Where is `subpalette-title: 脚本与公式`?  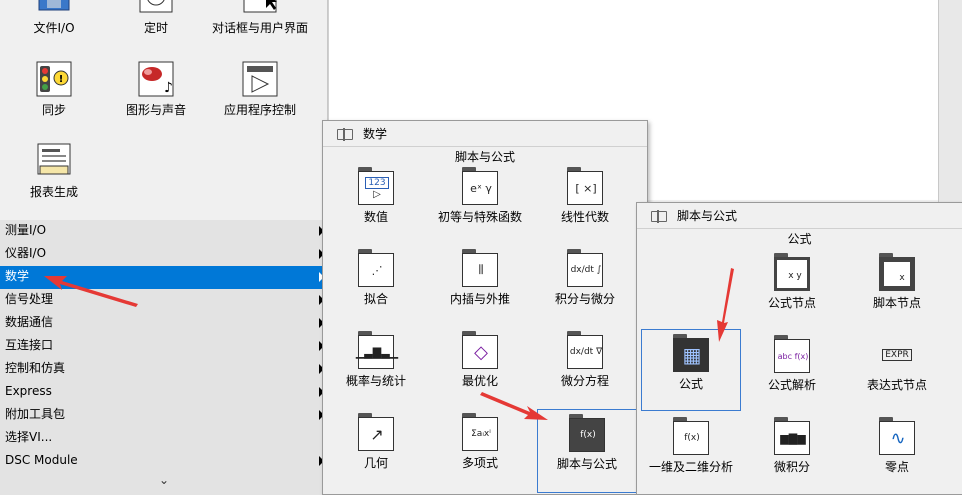
subpalette-title: 脚本与公式 is located at coordinates (707, 216).